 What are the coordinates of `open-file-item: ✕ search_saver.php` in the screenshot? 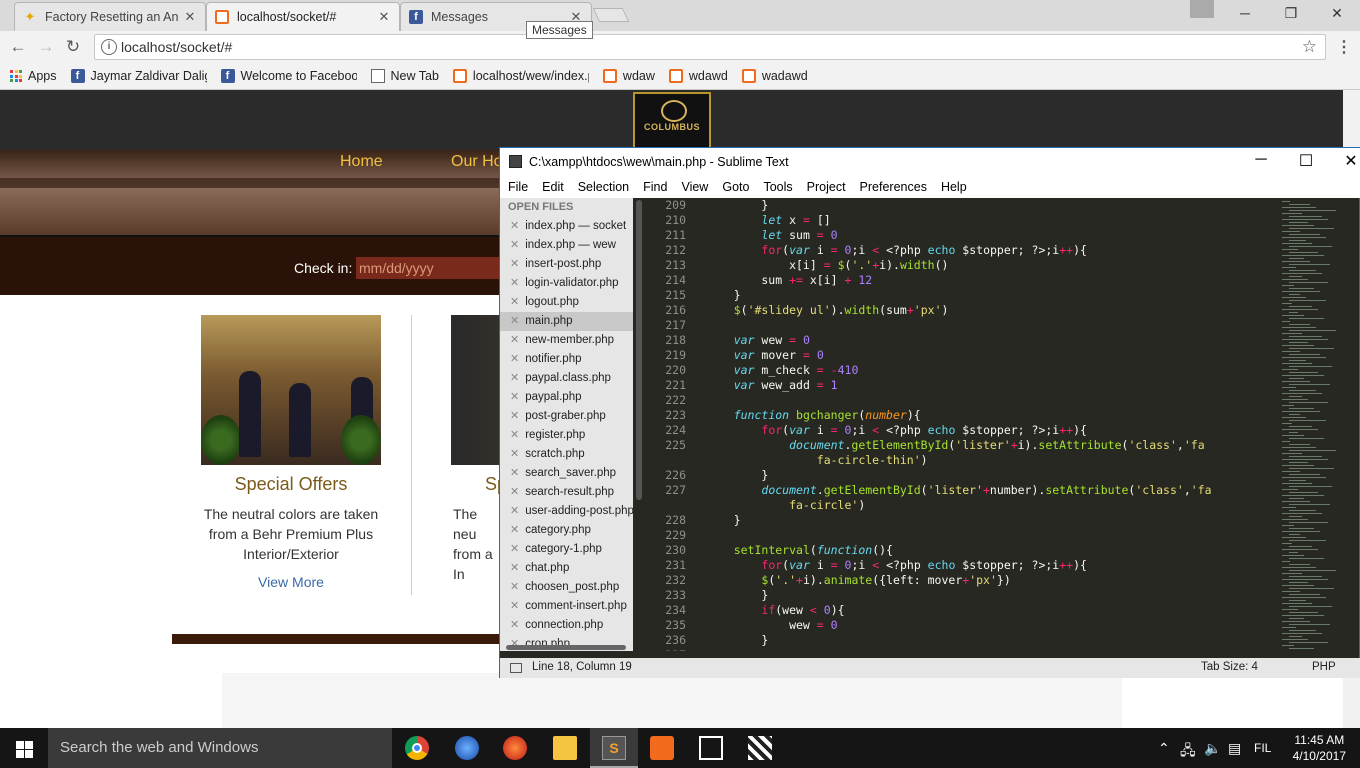 It's located at (566, 473).